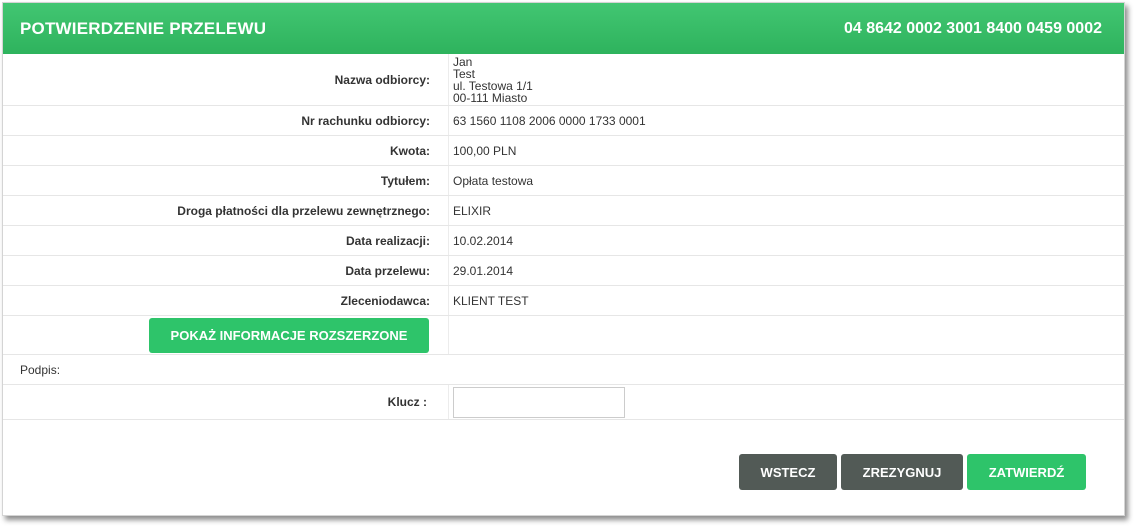  What do you see at coordinates (40, 369) in the screenshot?
I see `signature-label: Podpis:` at bounding box center [40, 369].